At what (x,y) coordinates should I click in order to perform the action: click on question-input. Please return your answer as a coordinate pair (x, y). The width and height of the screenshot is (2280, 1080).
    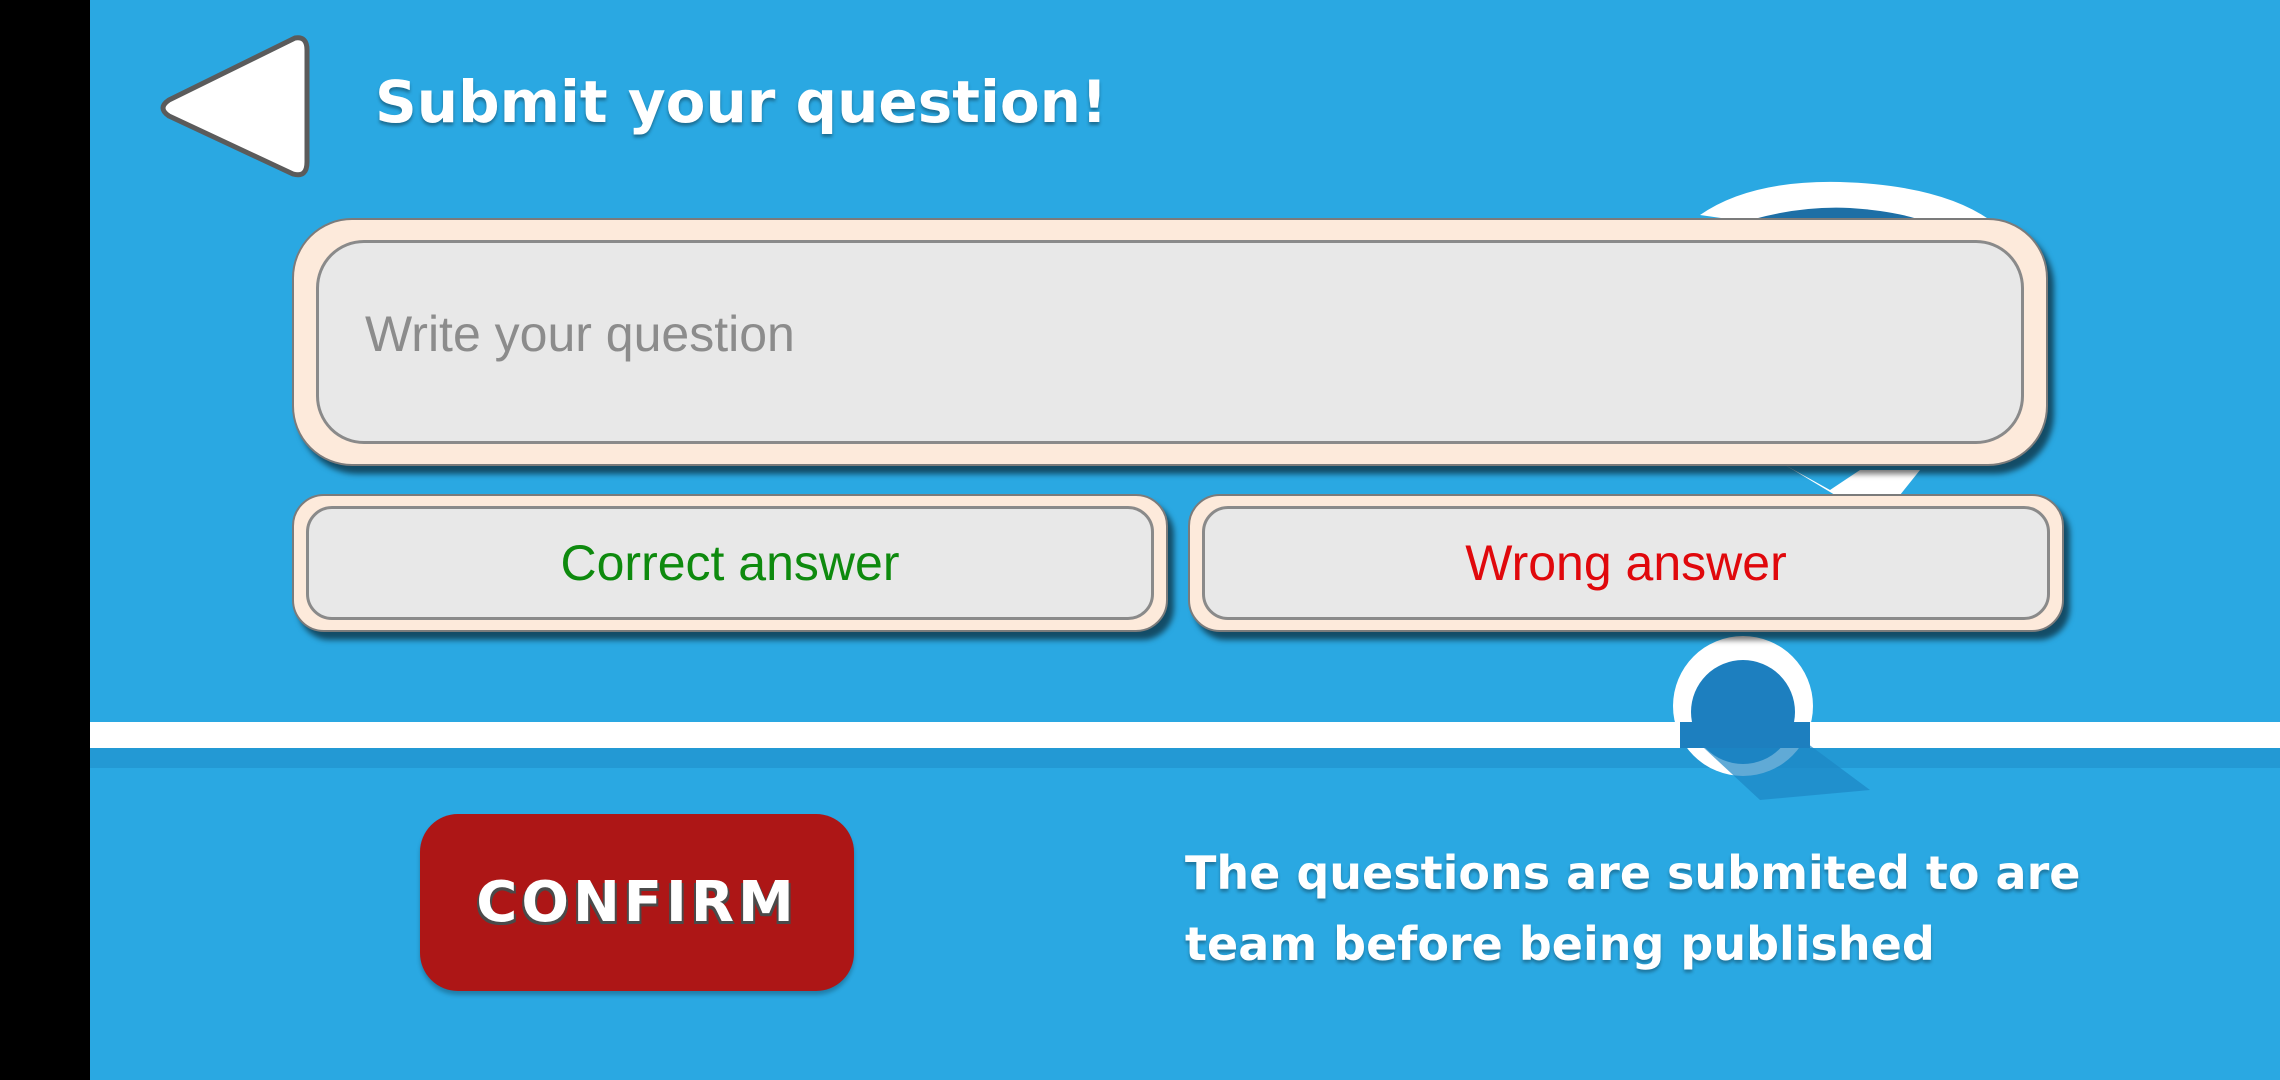
    Looking at the image, I should click on (1170, 342).